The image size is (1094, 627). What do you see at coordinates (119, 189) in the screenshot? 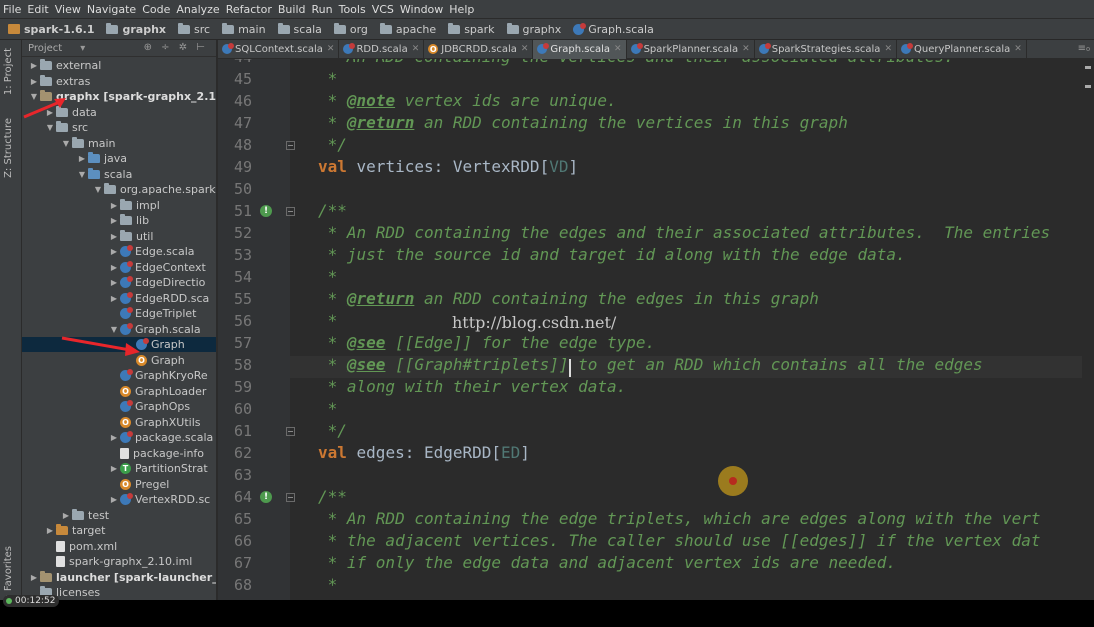
I see `tree-item: ▼ org.apache.spark` at bounding box center [119, 189].